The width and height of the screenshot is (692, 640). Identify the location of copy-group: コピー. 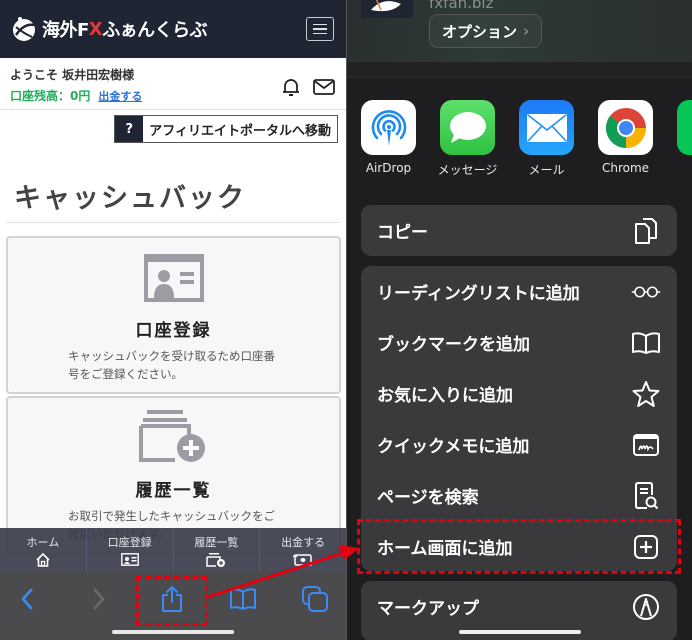
(519, 230).